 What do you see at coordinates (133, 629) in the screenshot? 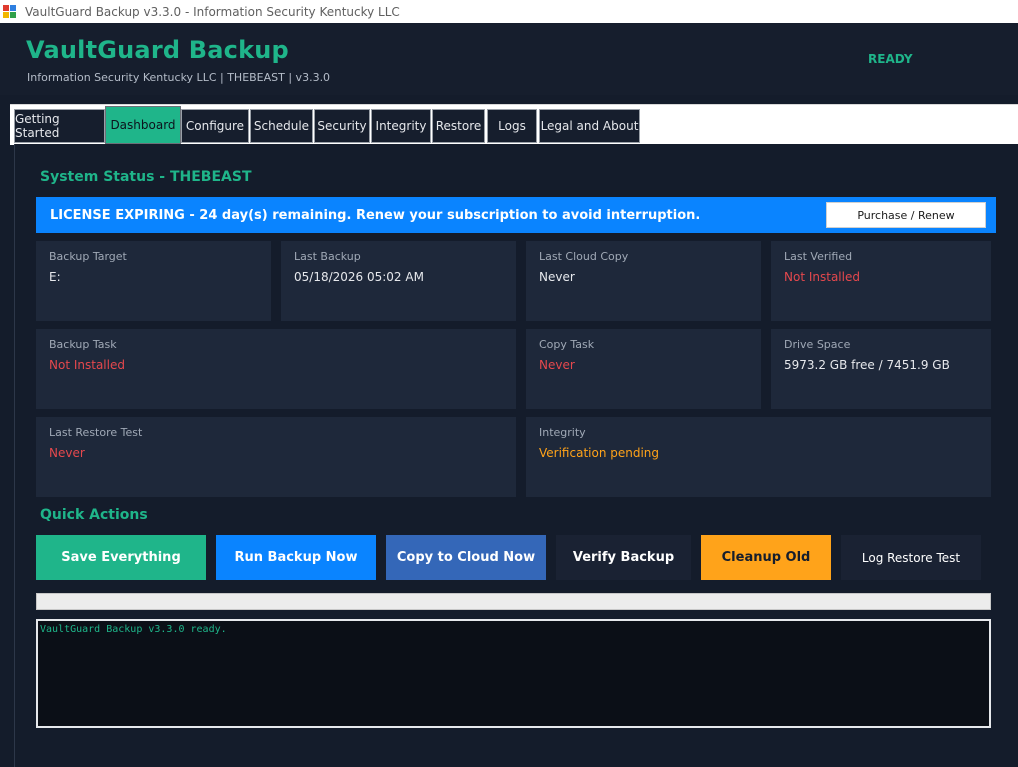
I see `console-line: VaultGuard Backup v3.3.0 ready.` at bounding box center [133, 629].